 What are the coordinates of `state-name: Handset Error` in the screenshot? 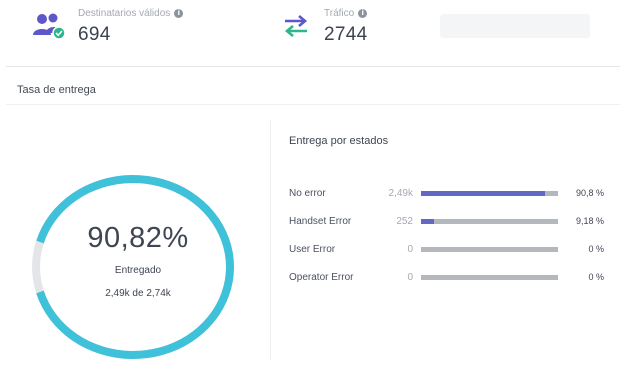 It's located at (320, 221).